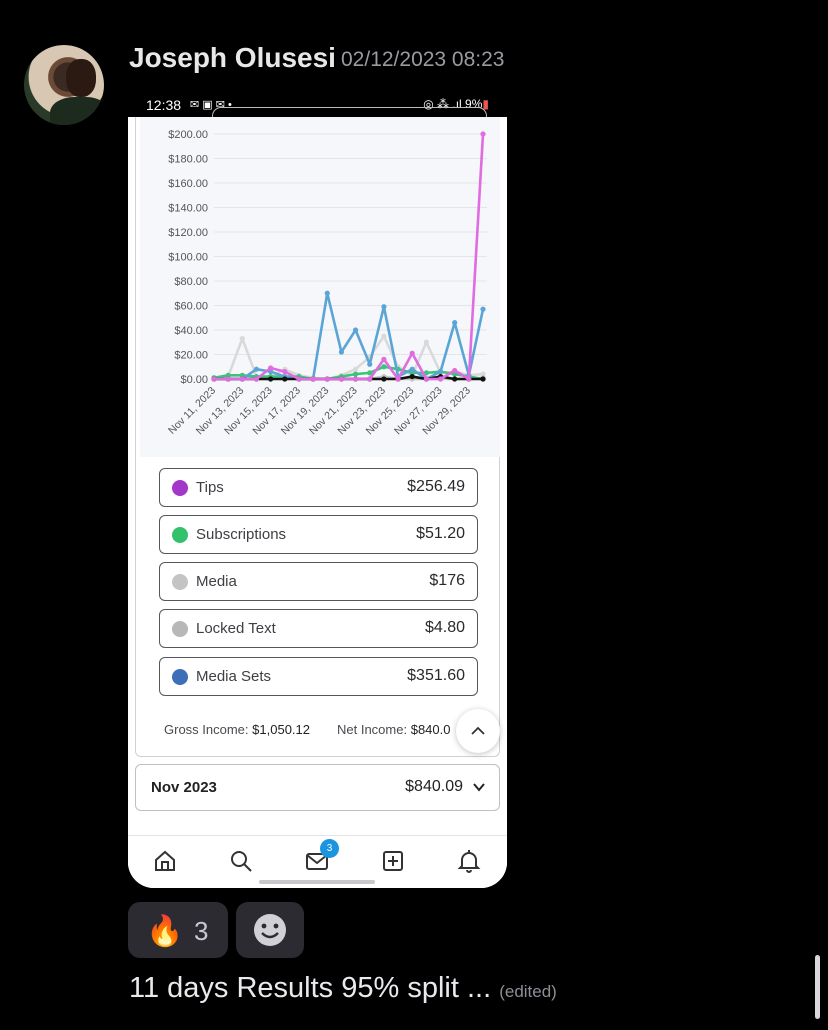  What do you see at coordinates (434, 786) in the screenshot?
I see `month-total: $840.09` at bounding box center [434, 786].